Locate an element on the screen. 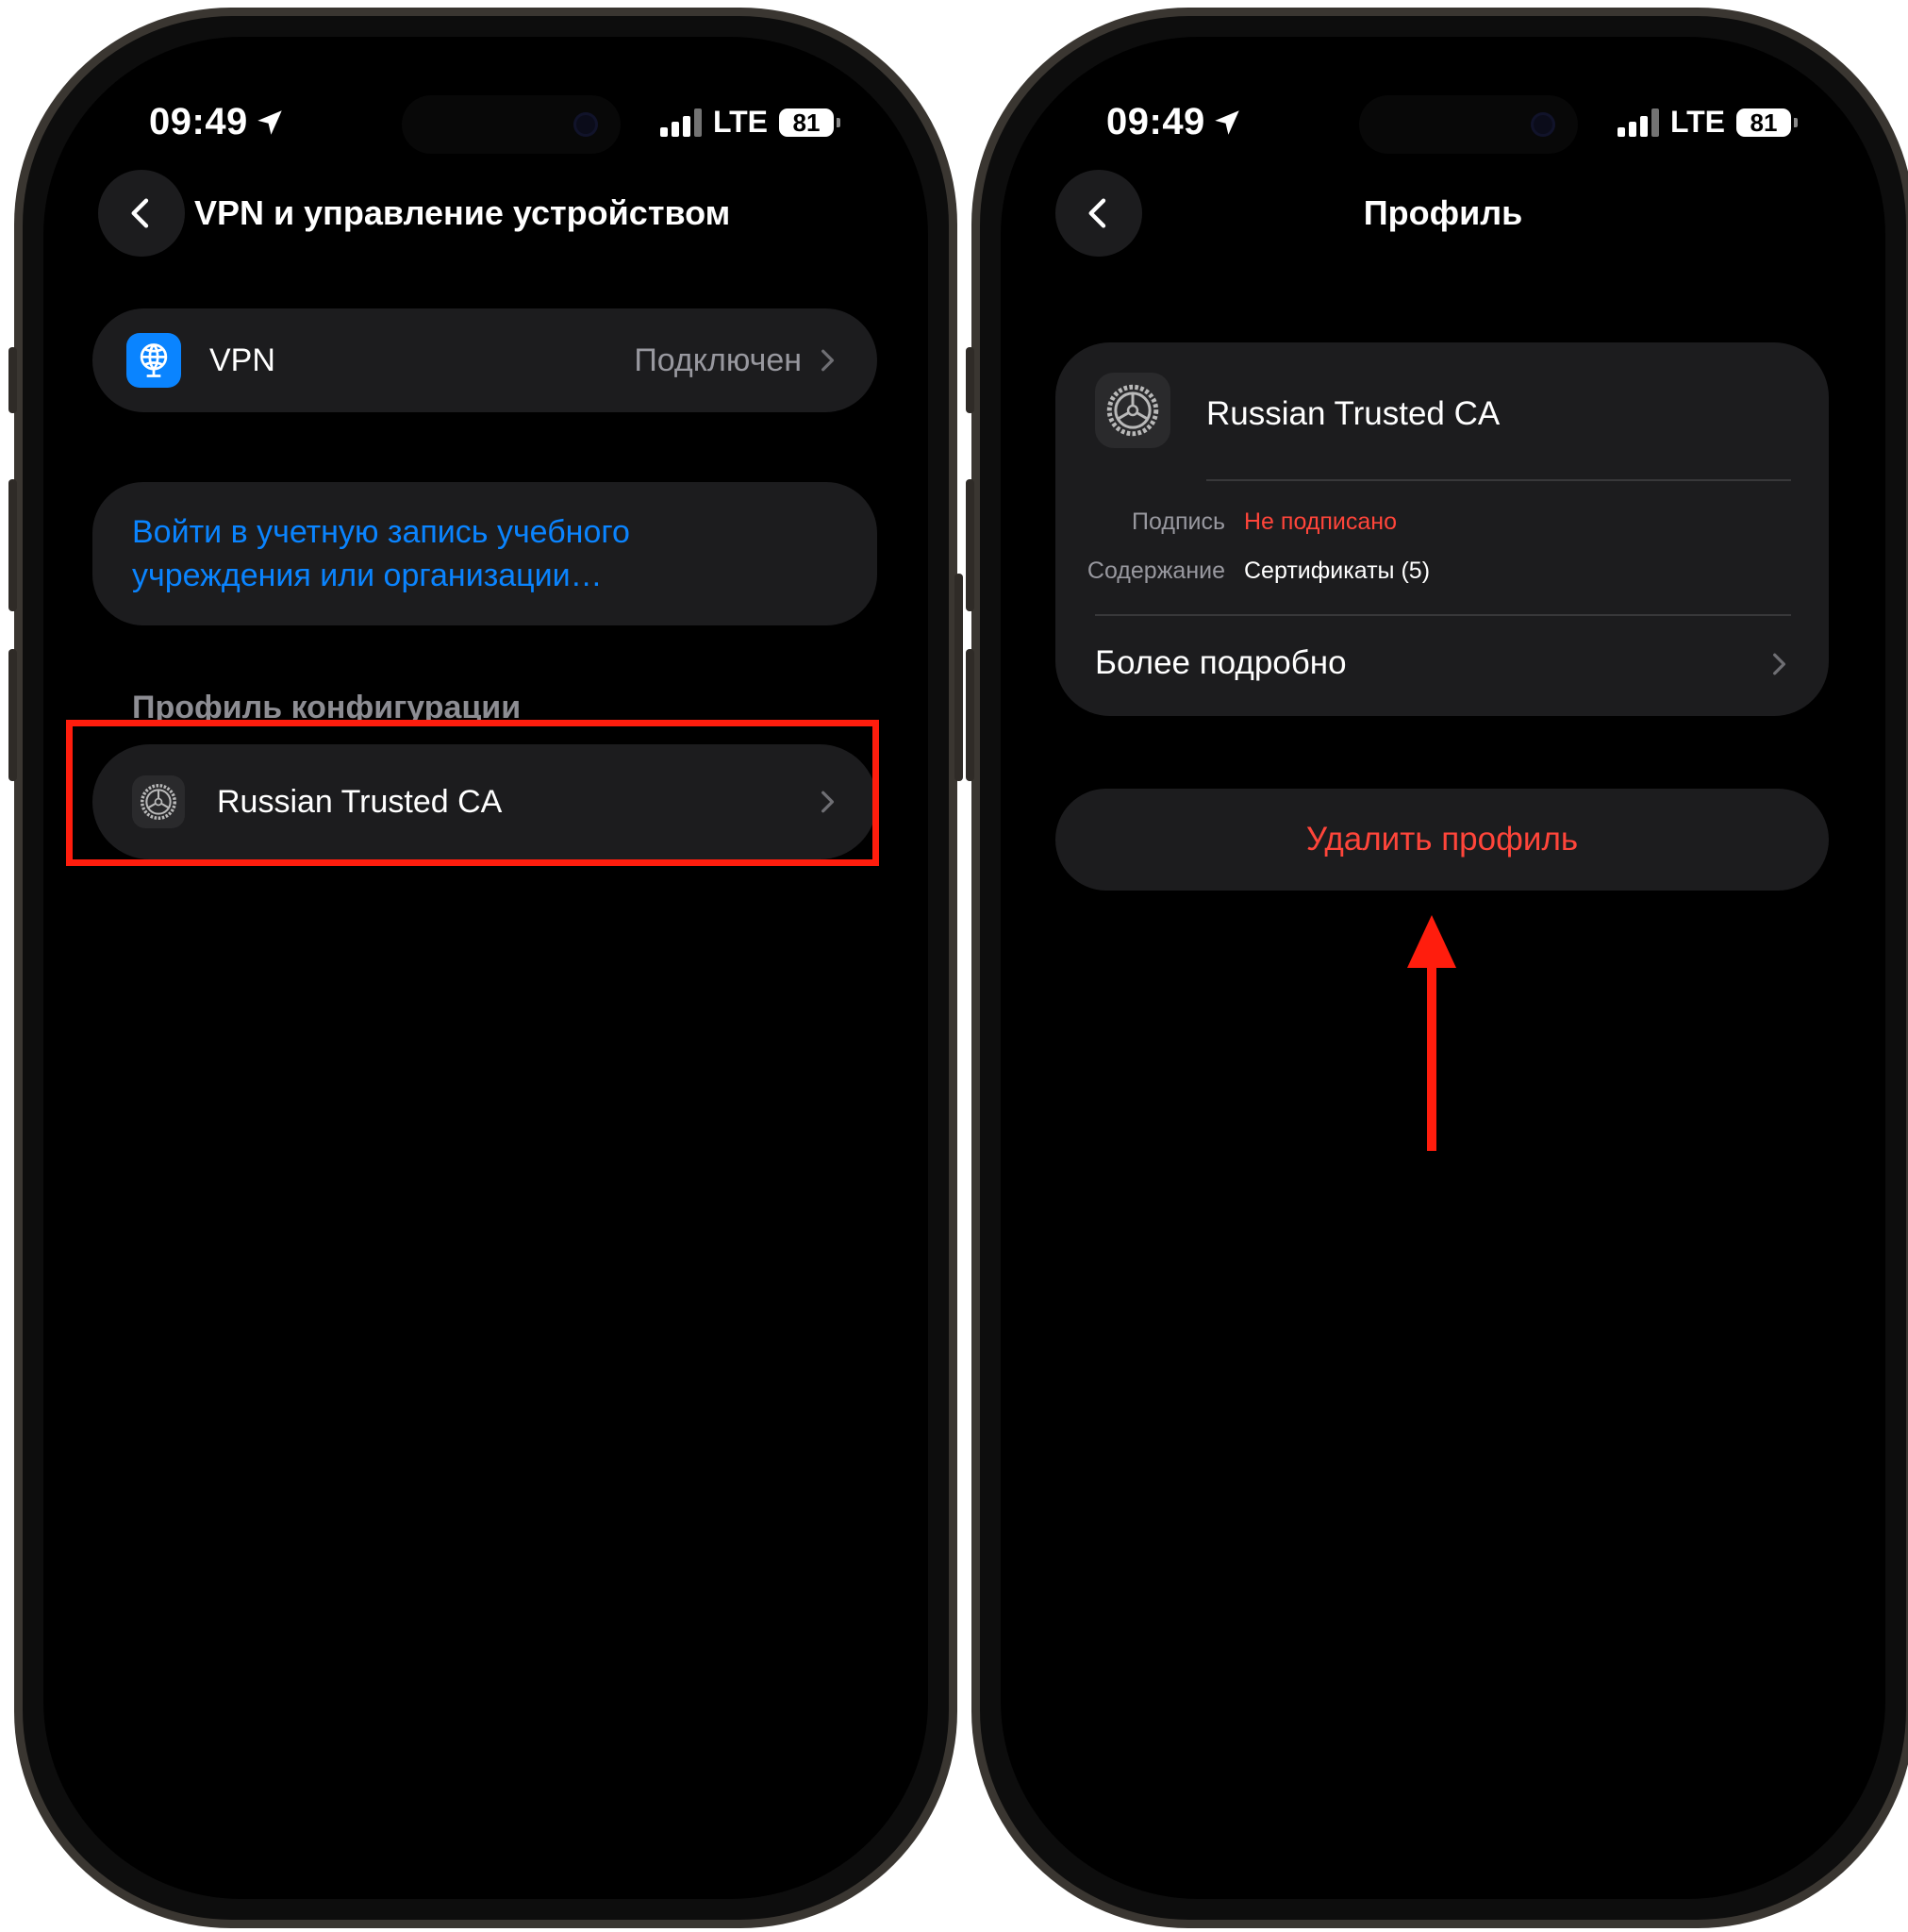 The height and width of the screenshot is (1932, 1908). vpn-row: VPN Подключен is located at coordinates (485, 360).